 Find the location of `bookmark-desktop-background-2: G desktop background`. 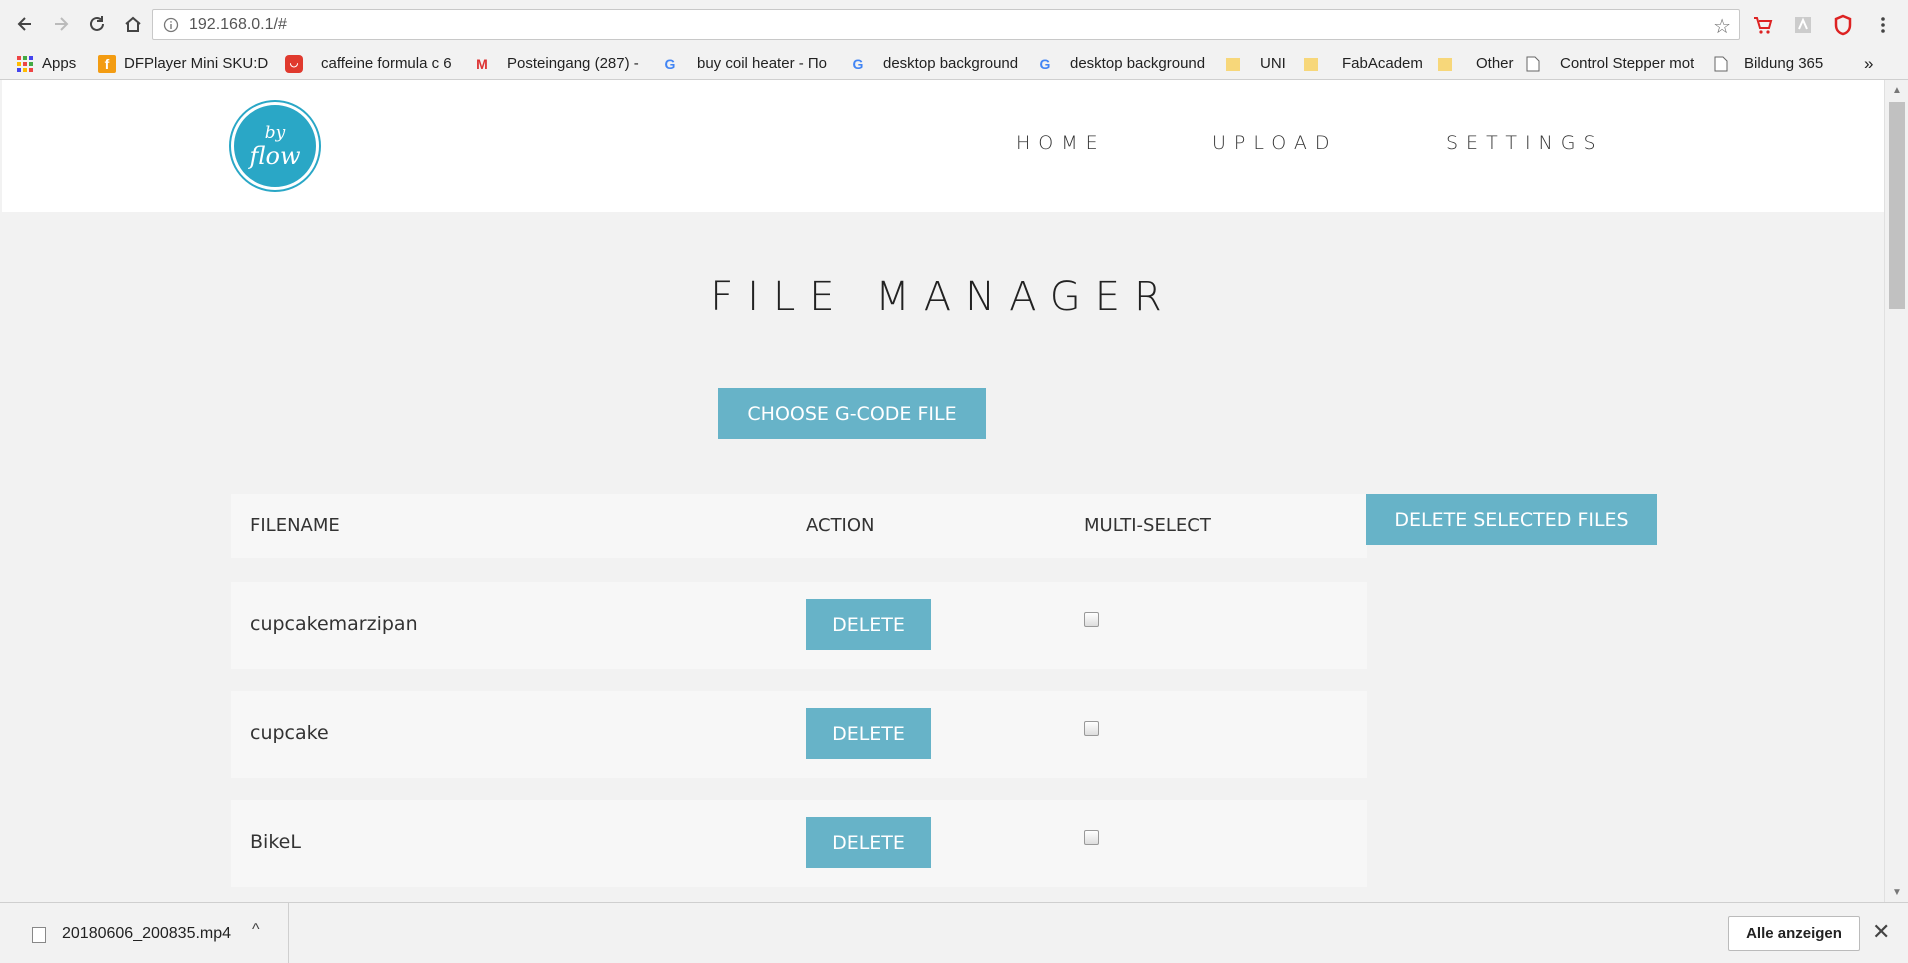

bookmark-desktop-background-2: G desktop background is located at coordinates (1122, 64).